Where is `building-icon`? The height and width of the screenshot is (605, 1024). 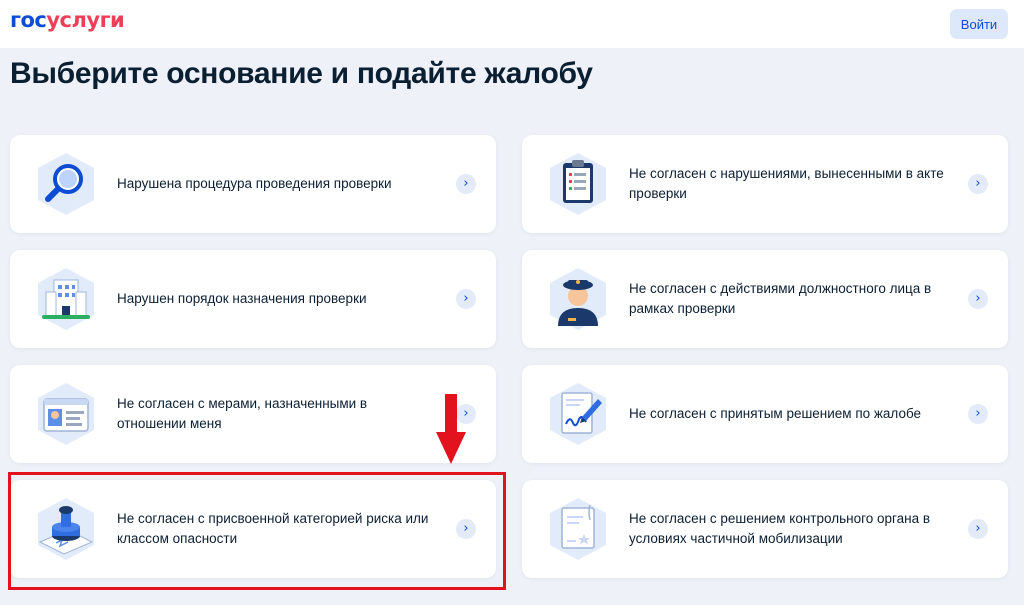
building-icon is located at coordinates (66, 299).